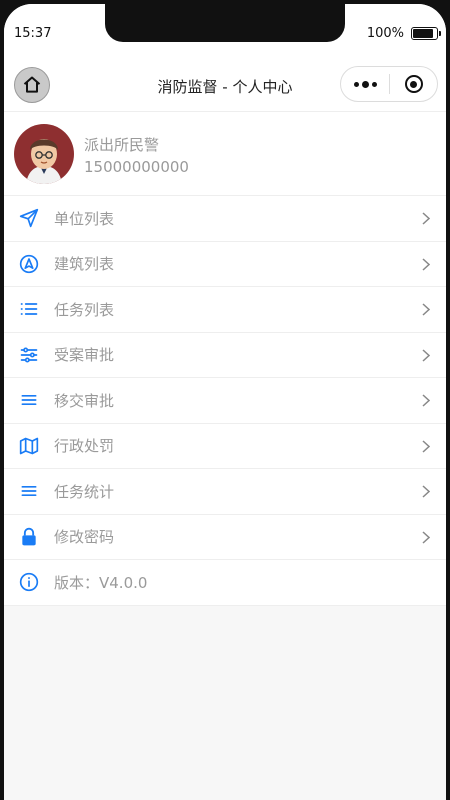 The width and height of the screenshot is (450, 800). What do you see at coordinates (33, 33) in the screenshot?
I see `status-time: 15:37` at bounding box center [33, 33].